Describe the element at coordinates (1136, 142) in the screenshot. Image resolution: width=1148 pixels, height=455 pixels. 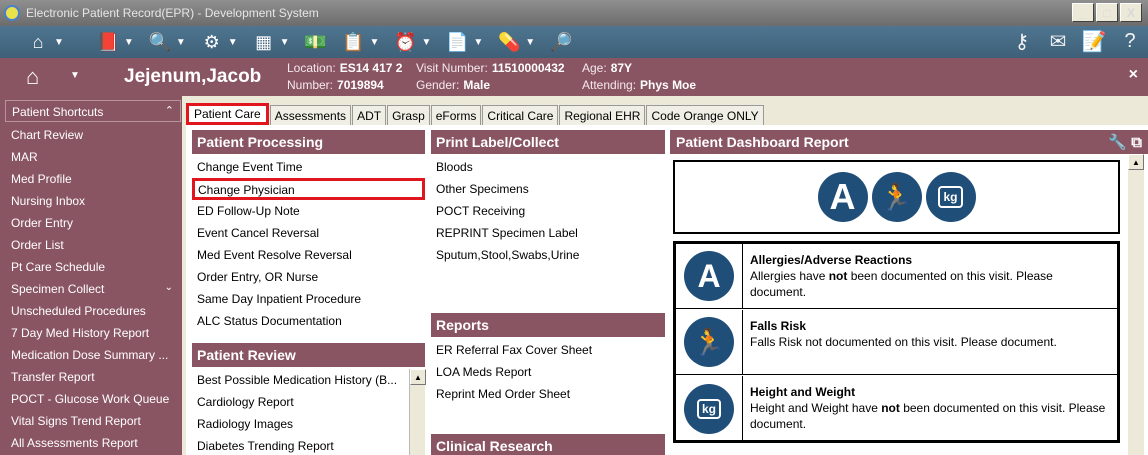
I see `external-link-icon: ⧉` at that location.